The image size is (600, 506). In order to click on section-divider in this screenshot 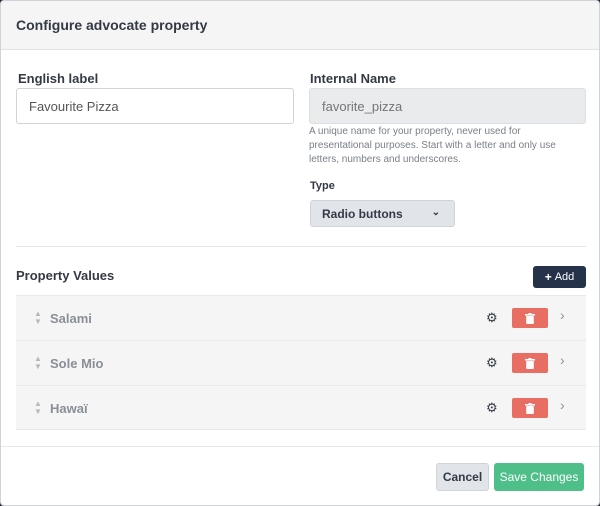, I will do `click(301, 246)`.